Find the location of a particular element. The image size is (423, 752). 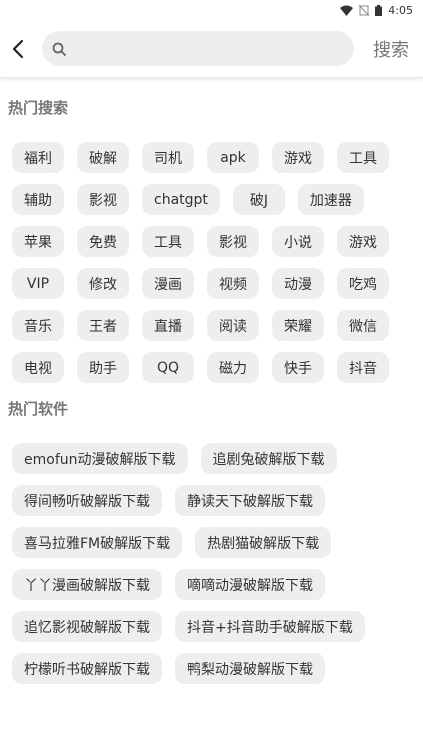

hot-search-tag: 破解 is located at coordinates (103, 157).